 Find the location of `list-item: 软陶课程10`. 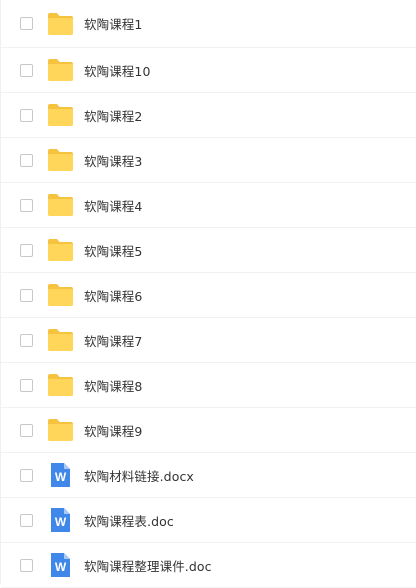

list-item: 软陶课程10 is located at coordinates (208, 70).